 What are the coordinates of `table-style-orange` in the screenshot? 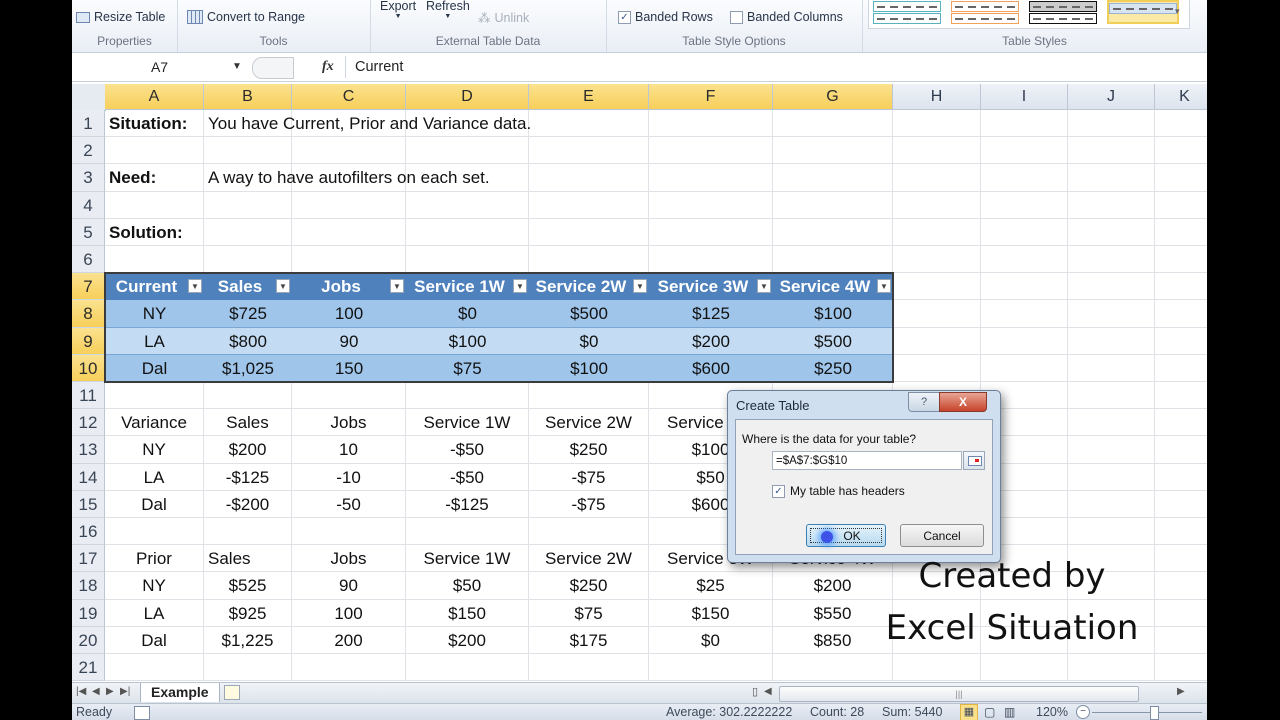 It's located at (985, 12).